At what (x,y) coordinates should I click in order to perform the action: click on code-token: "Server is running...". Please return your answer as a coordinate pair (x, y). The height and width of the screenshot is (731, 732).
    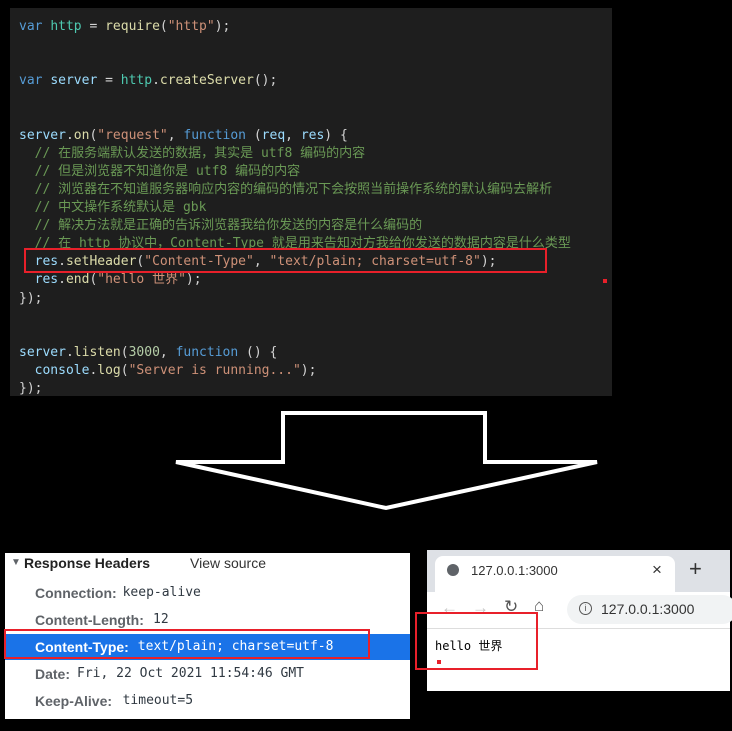
    Looking at the image, I should click on (214, 370).